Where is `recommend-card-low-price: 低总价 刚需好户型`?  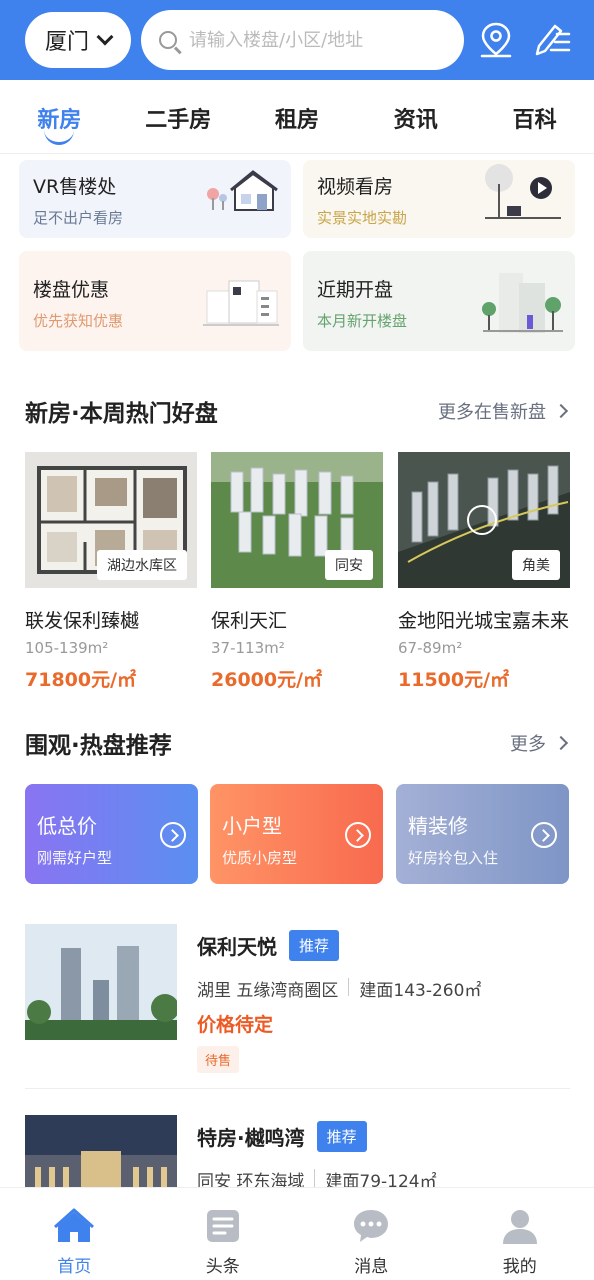 recommend-card-low-price: 低总价 刚需好户型 is located at coordinates (111, 834).